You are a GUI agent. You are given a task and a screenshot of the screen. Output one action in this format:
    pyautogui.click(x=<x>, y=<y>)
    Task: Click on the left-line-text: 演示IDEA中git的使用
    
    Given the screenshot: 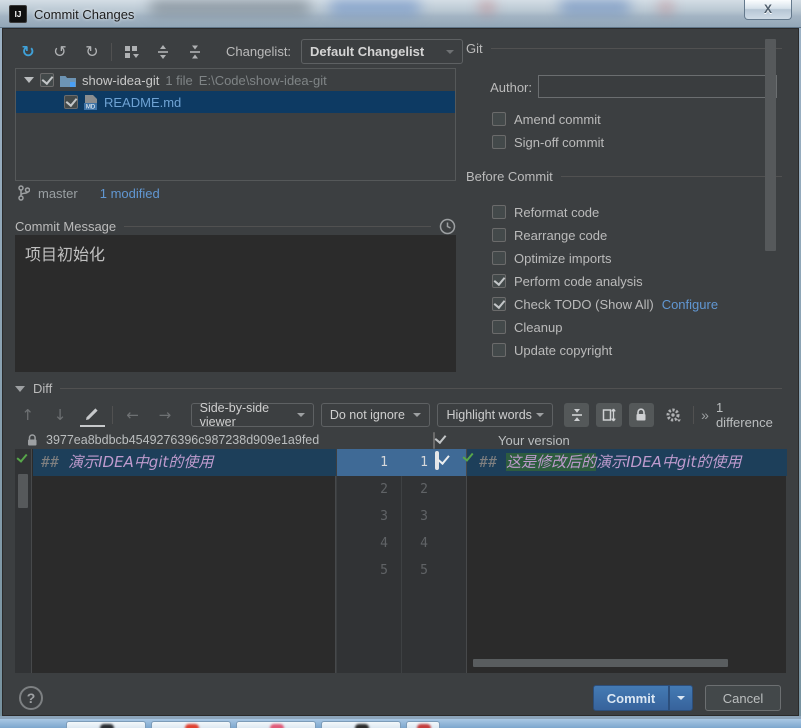 What is the action you would take?
    pyautogui.click(x=141, y=462)
    